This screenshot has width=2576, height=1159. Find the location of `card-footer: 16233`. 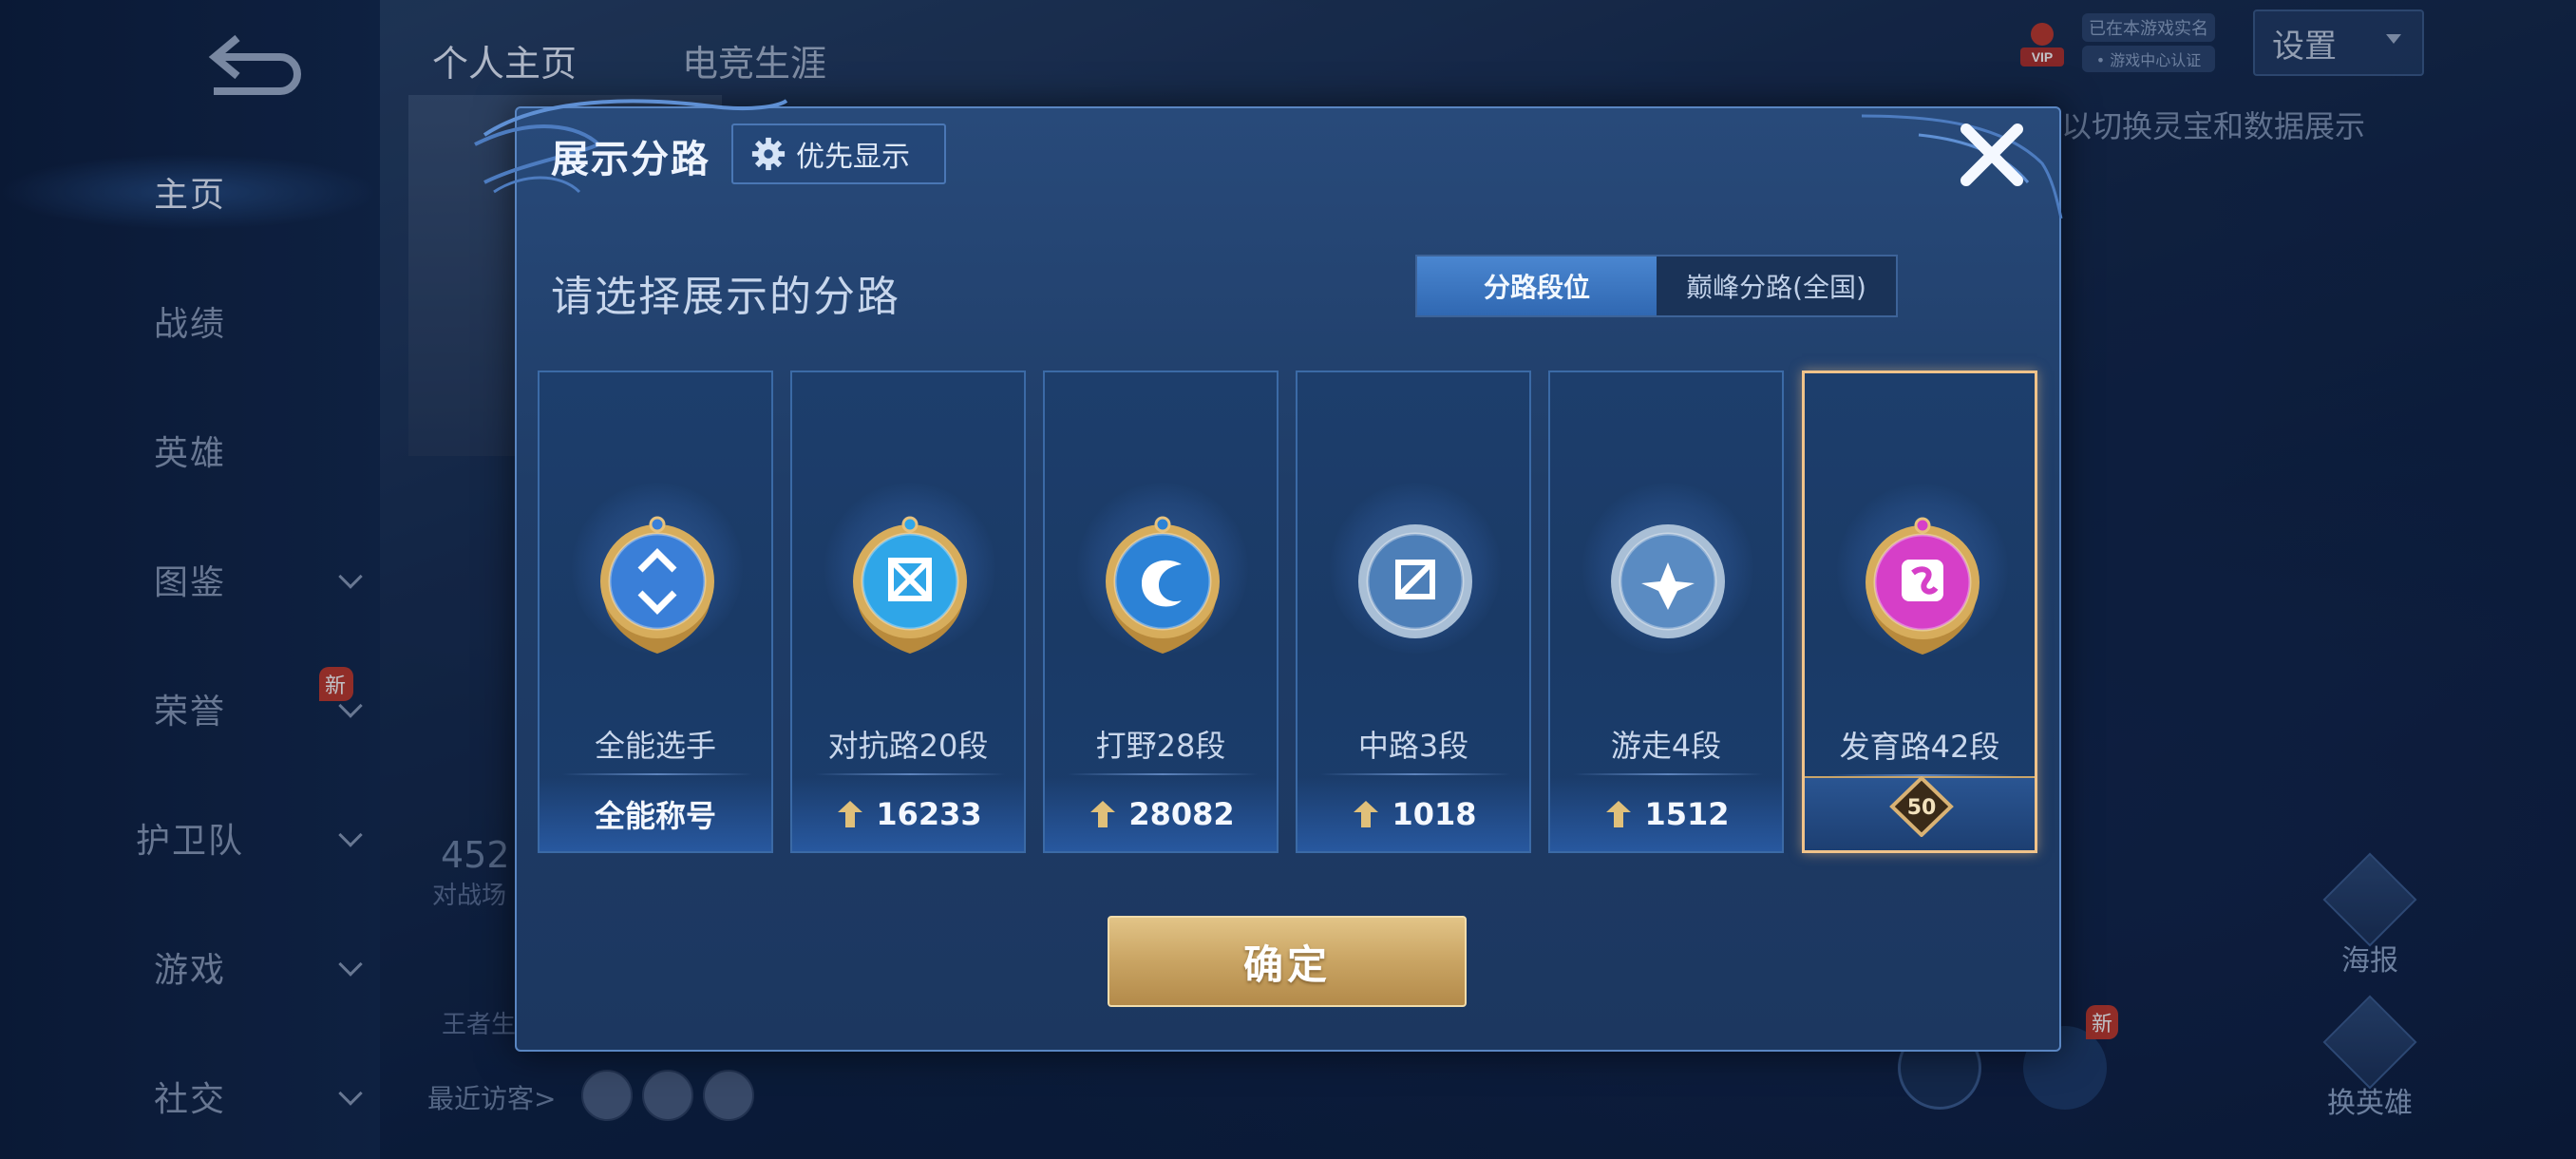

card-footer: 16233 is located at coordinates (908, 814).